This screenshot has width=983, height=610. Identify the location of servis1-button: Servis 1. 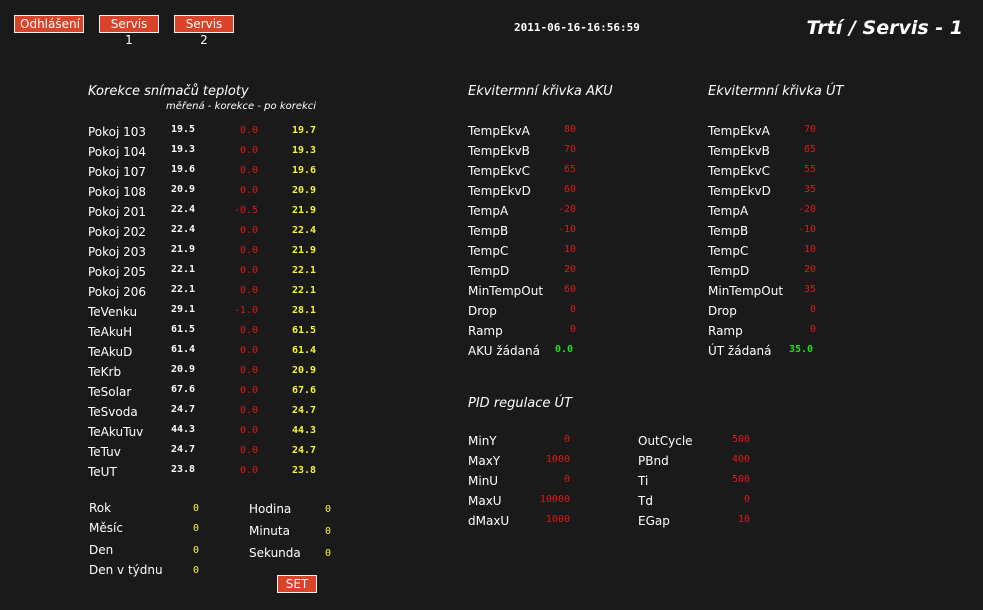
(129, 31).